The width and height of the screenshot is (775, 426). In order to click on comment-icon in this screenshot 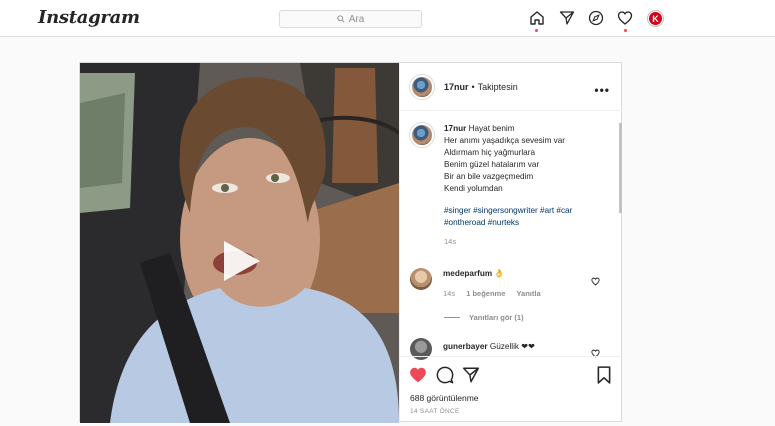, I will do `click(445, 377)`.